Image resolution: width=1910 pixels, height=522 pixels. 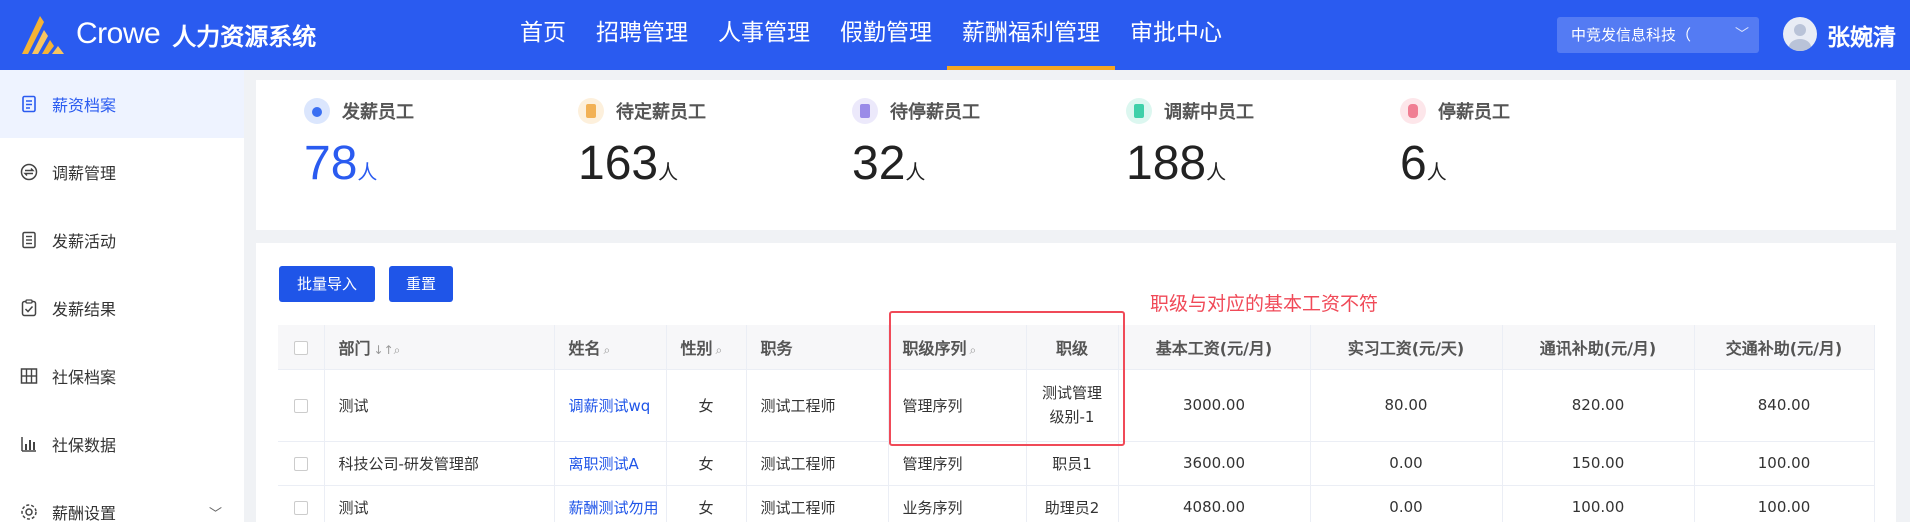 I want to click on reset-button: 重置, so click(x=421, y=284).